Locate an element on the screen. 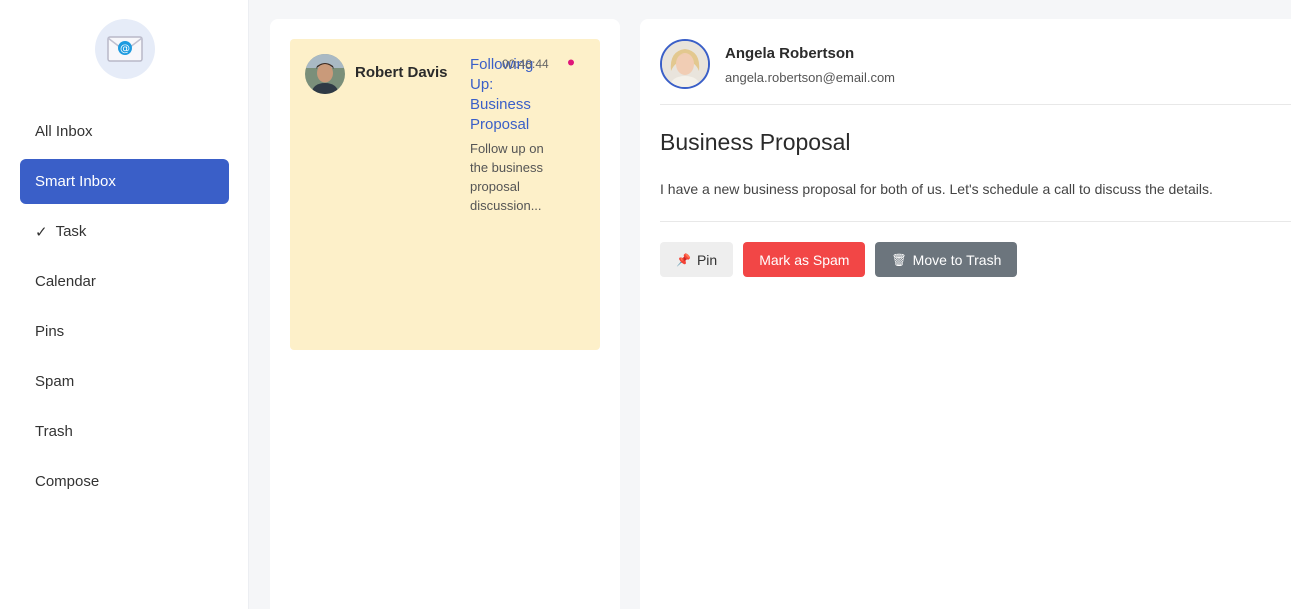 The image size is (1291, 609). sidebar-item-task: ✓ Task is located at coordinates (124, 231).